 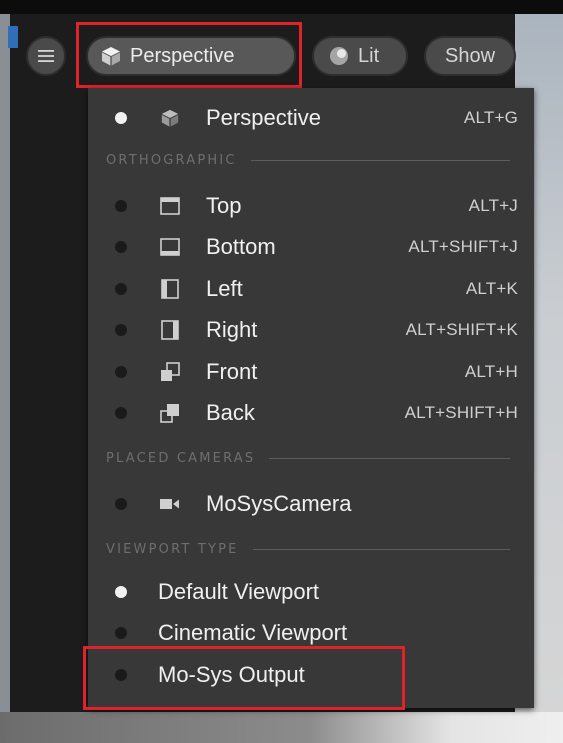 I want to click on view-top-icon, so click(x=170, y=206).